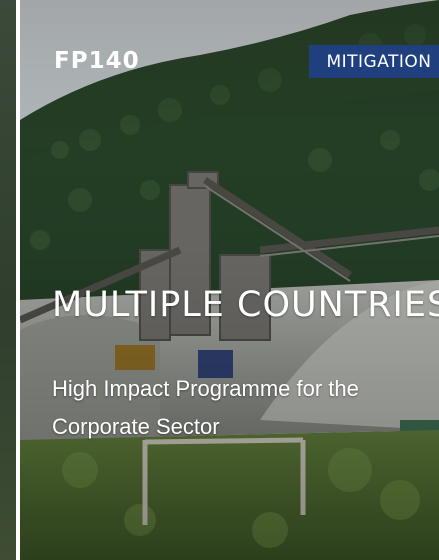 Image resolution: width=439 pixels, height=560 pixels. Describe the element at coordinates (97, 61) in the screenshot. I see `project-code: FP140` at that location.